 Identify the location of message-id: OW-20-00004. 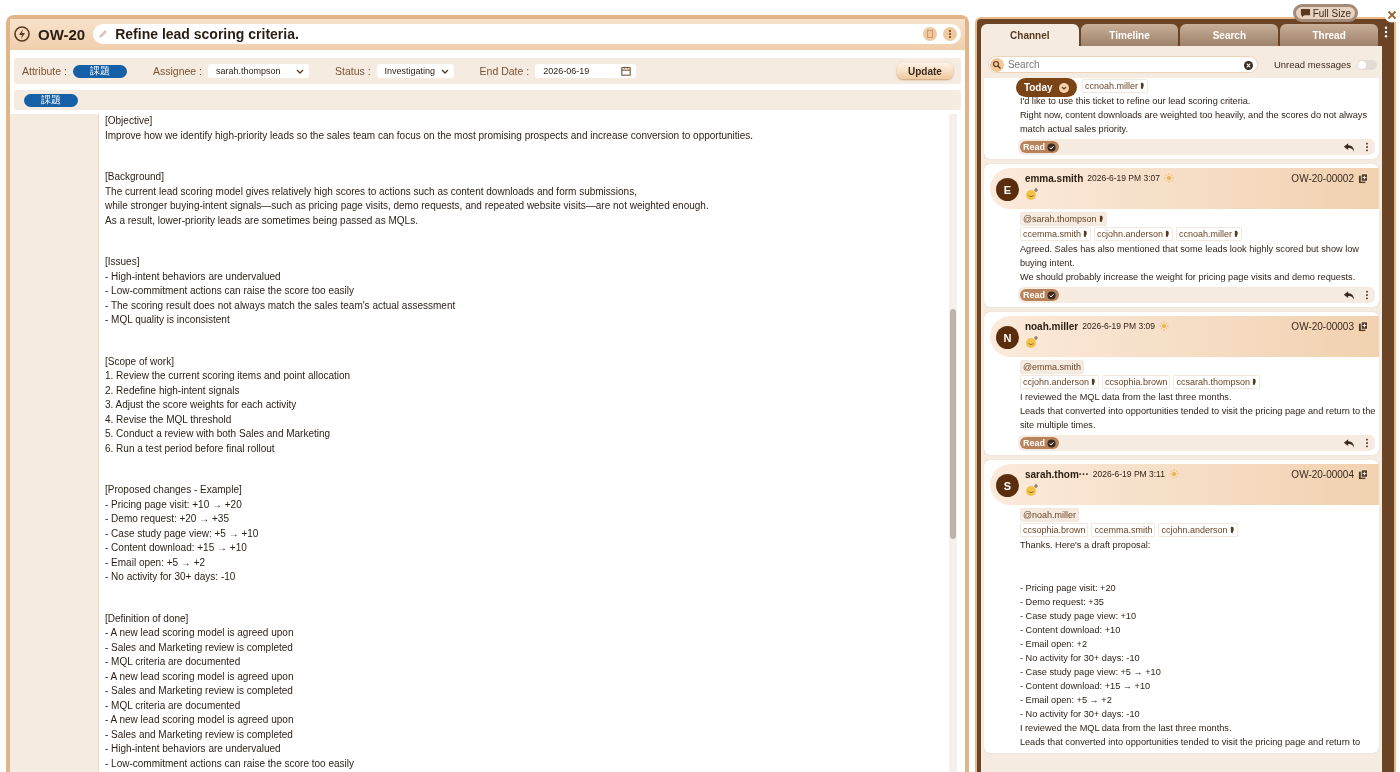
(1322, 474).